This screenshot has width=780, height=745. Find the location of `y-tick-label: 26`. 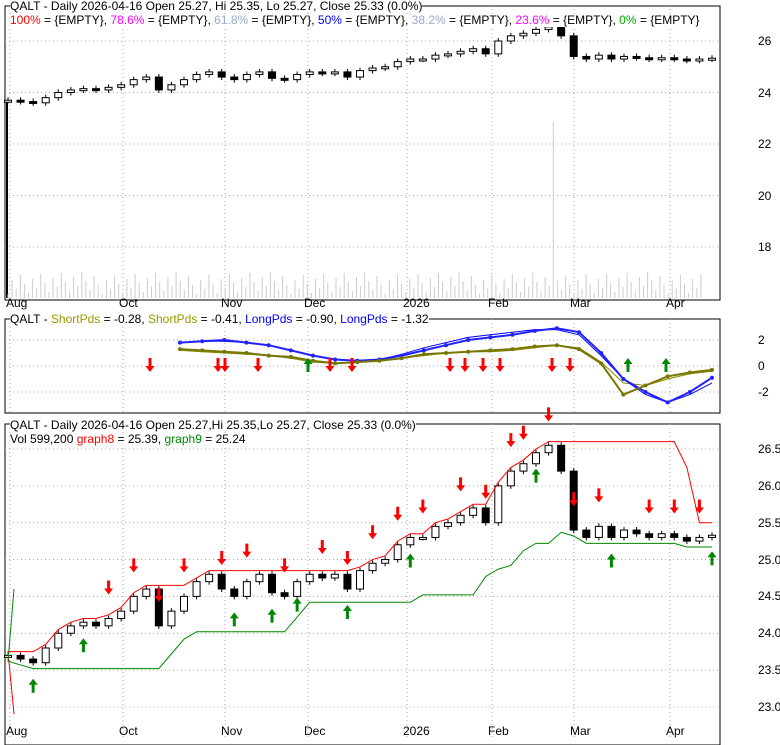

y-tick-label: 26 is located at coordinates (765, 41).